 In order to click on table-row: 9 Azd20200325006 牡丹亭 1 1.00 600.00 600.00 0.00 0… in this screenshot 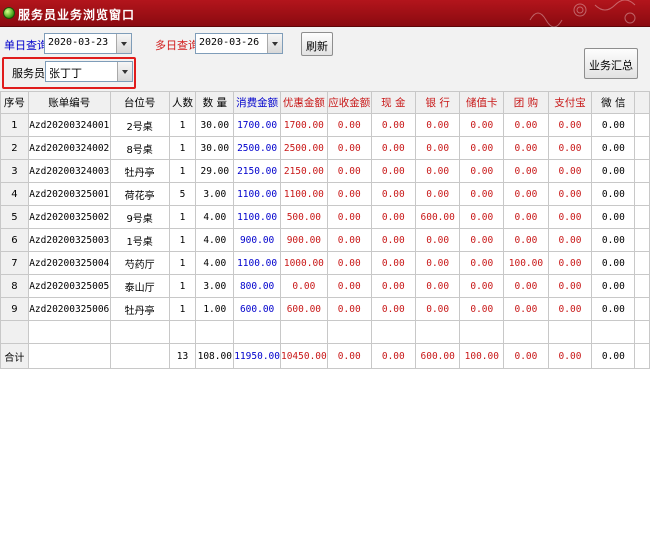, I will do `click(325, 309)`.